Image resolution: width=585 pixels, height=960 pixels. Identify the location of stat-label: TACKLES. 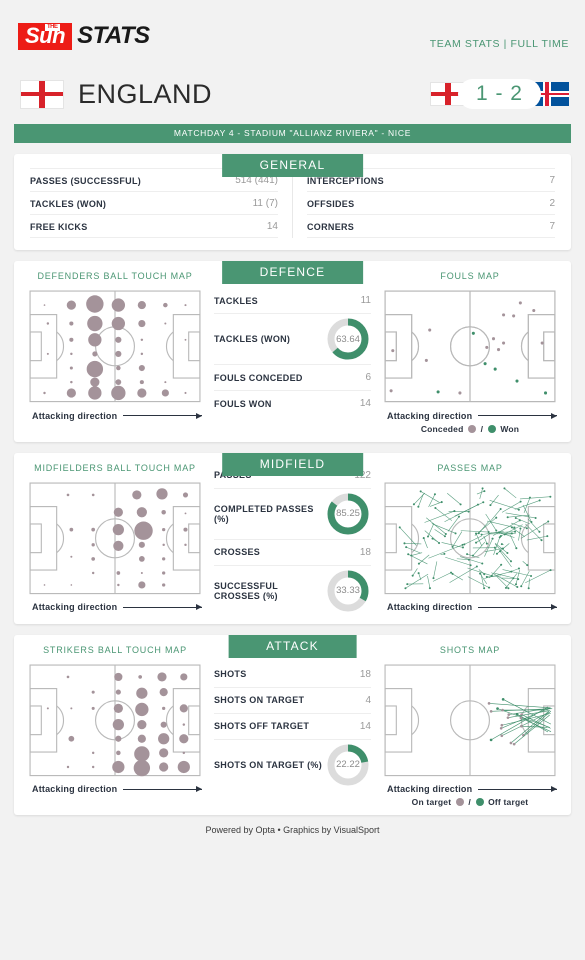
(236, 300).